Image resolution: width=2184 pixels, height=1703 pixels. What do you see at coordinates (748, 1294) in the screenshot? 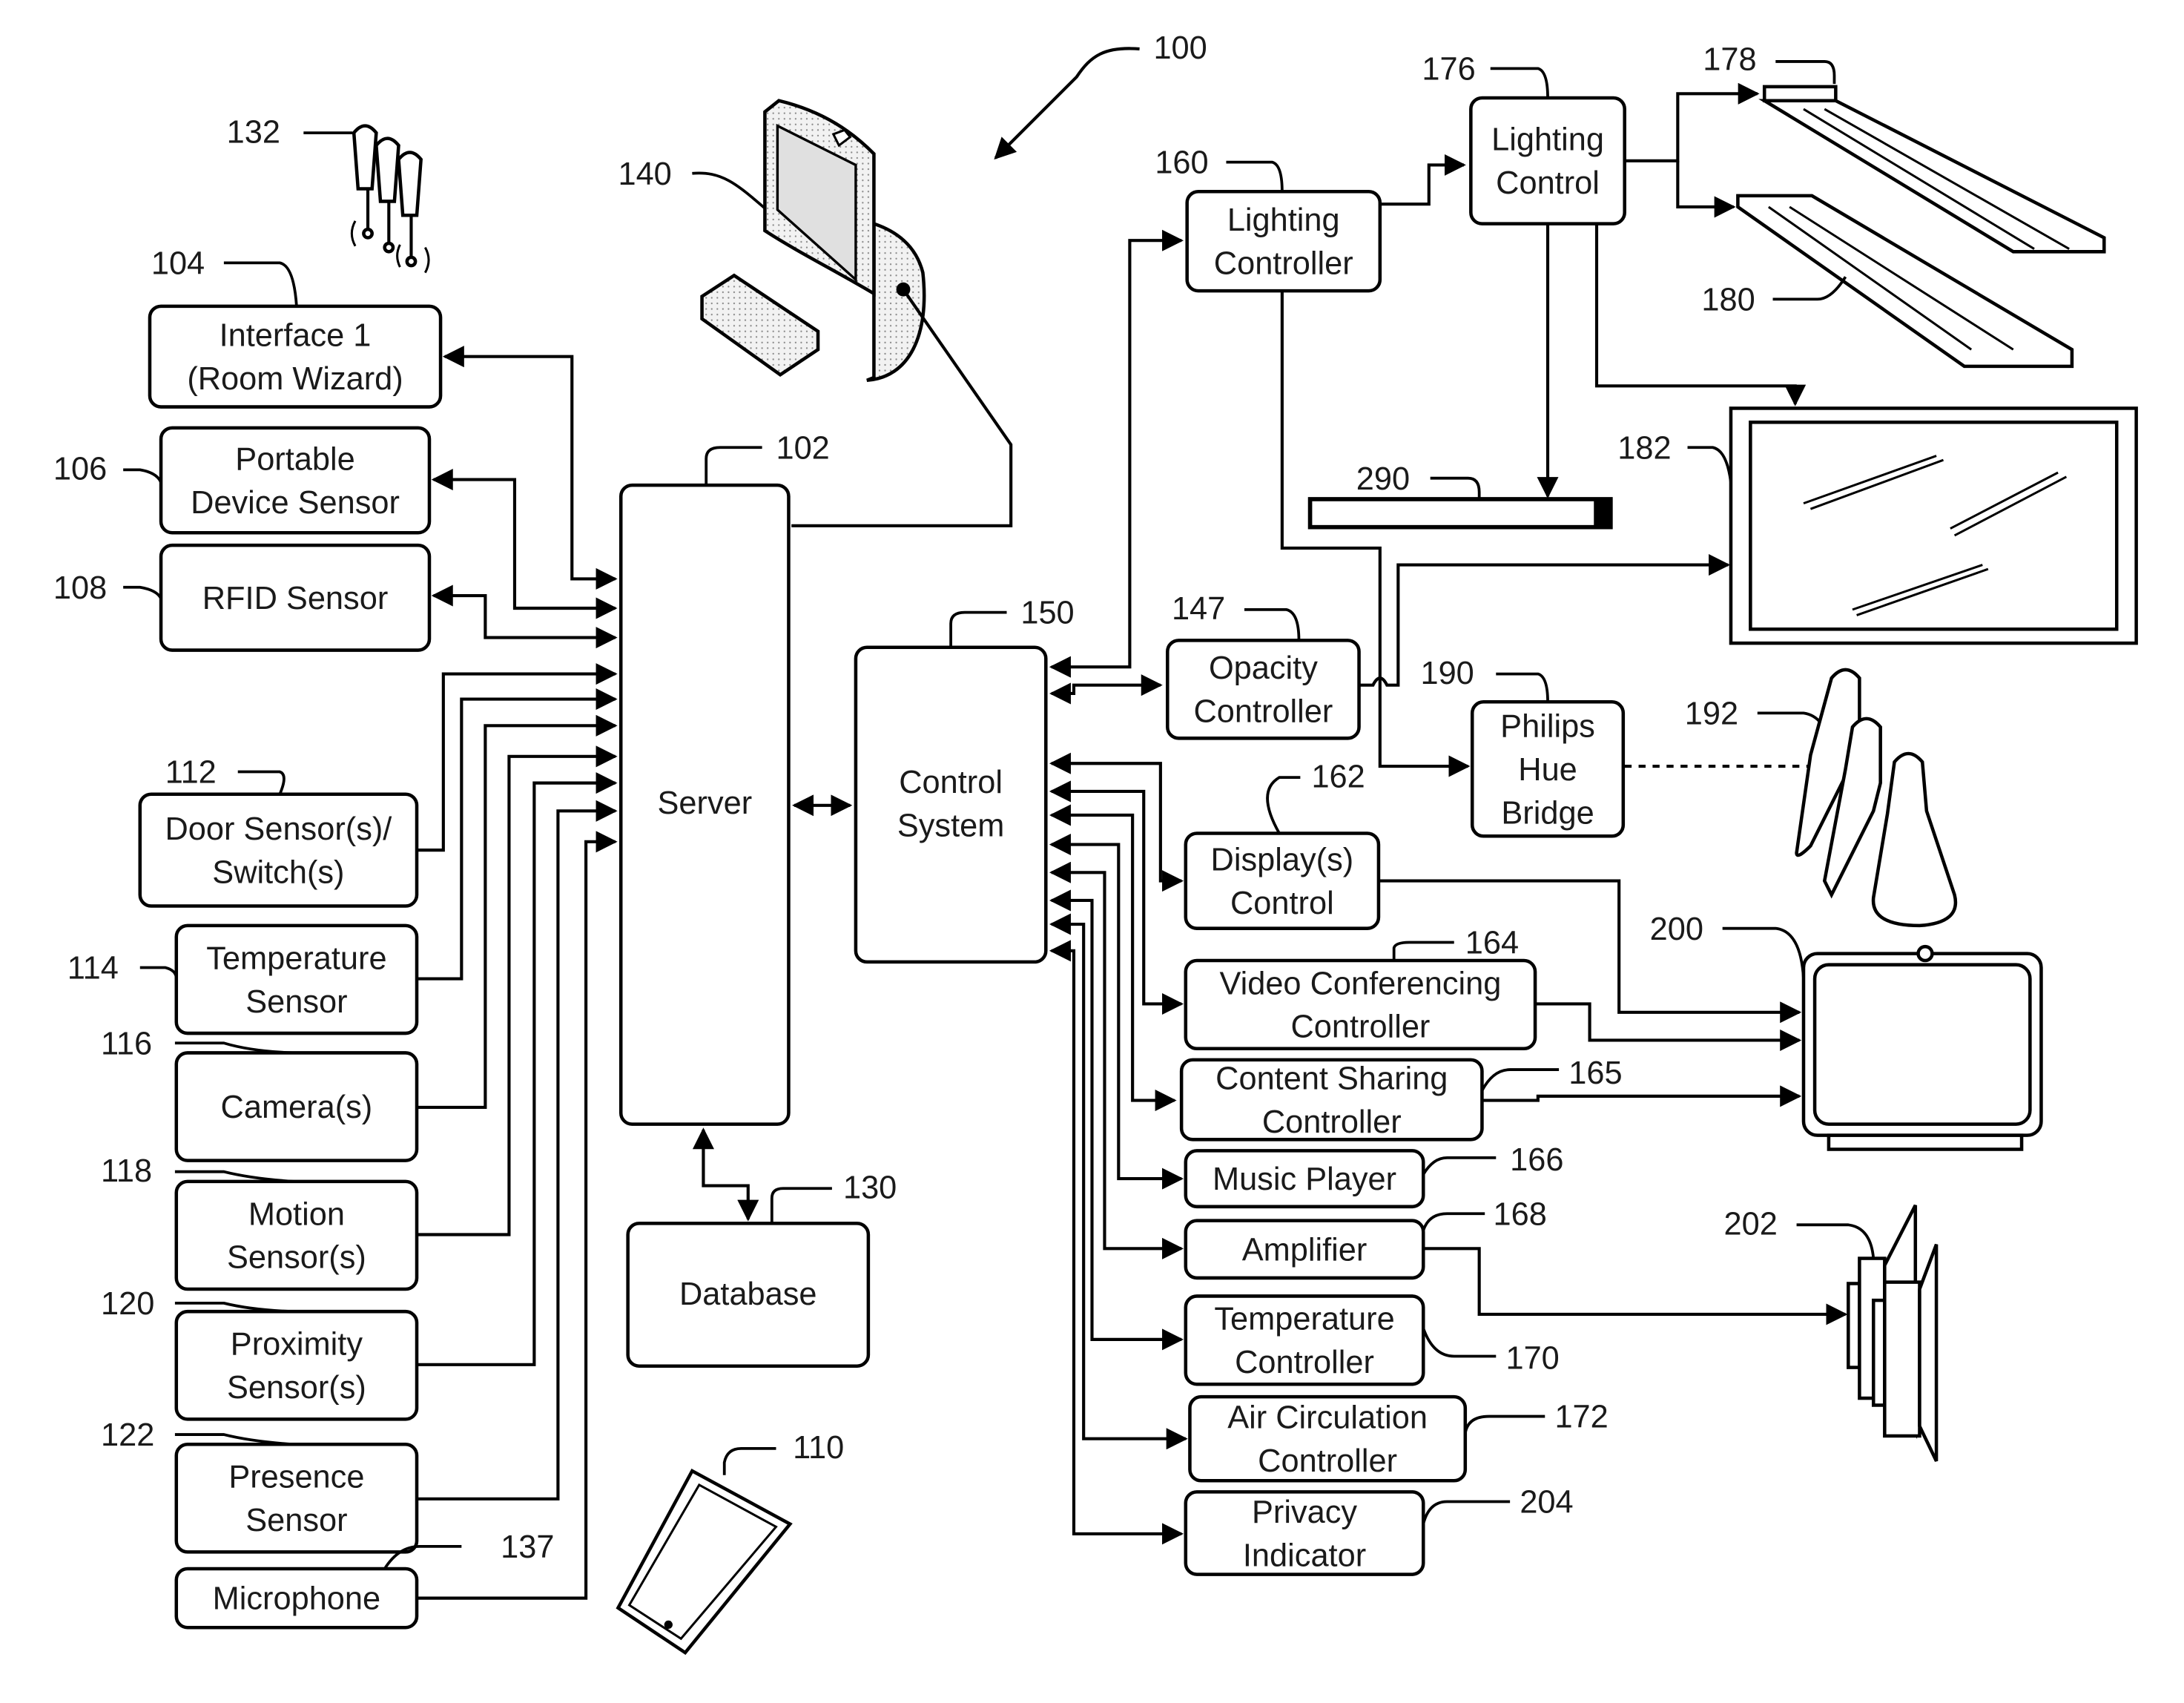
I see `database-label: Database` at bounding box center [748, 1294].